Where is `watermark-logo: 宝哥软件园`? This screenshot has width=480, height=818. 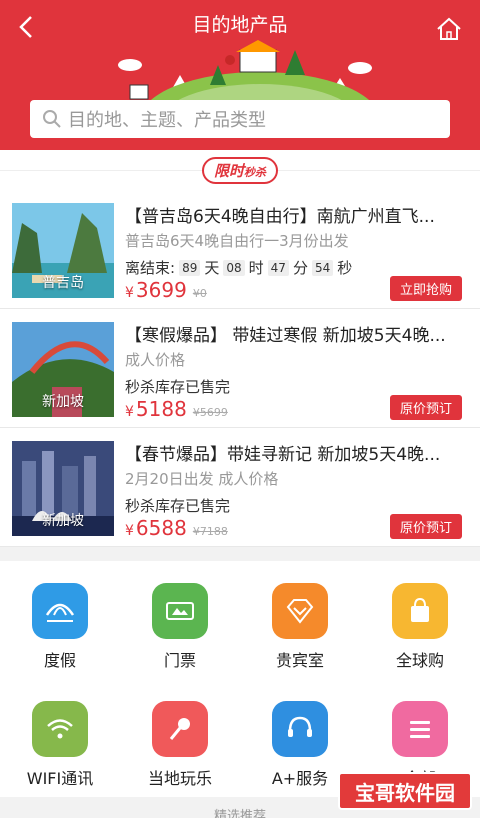 watermark-logo: 宝哥软件园 is located at coordinates (405, 791).